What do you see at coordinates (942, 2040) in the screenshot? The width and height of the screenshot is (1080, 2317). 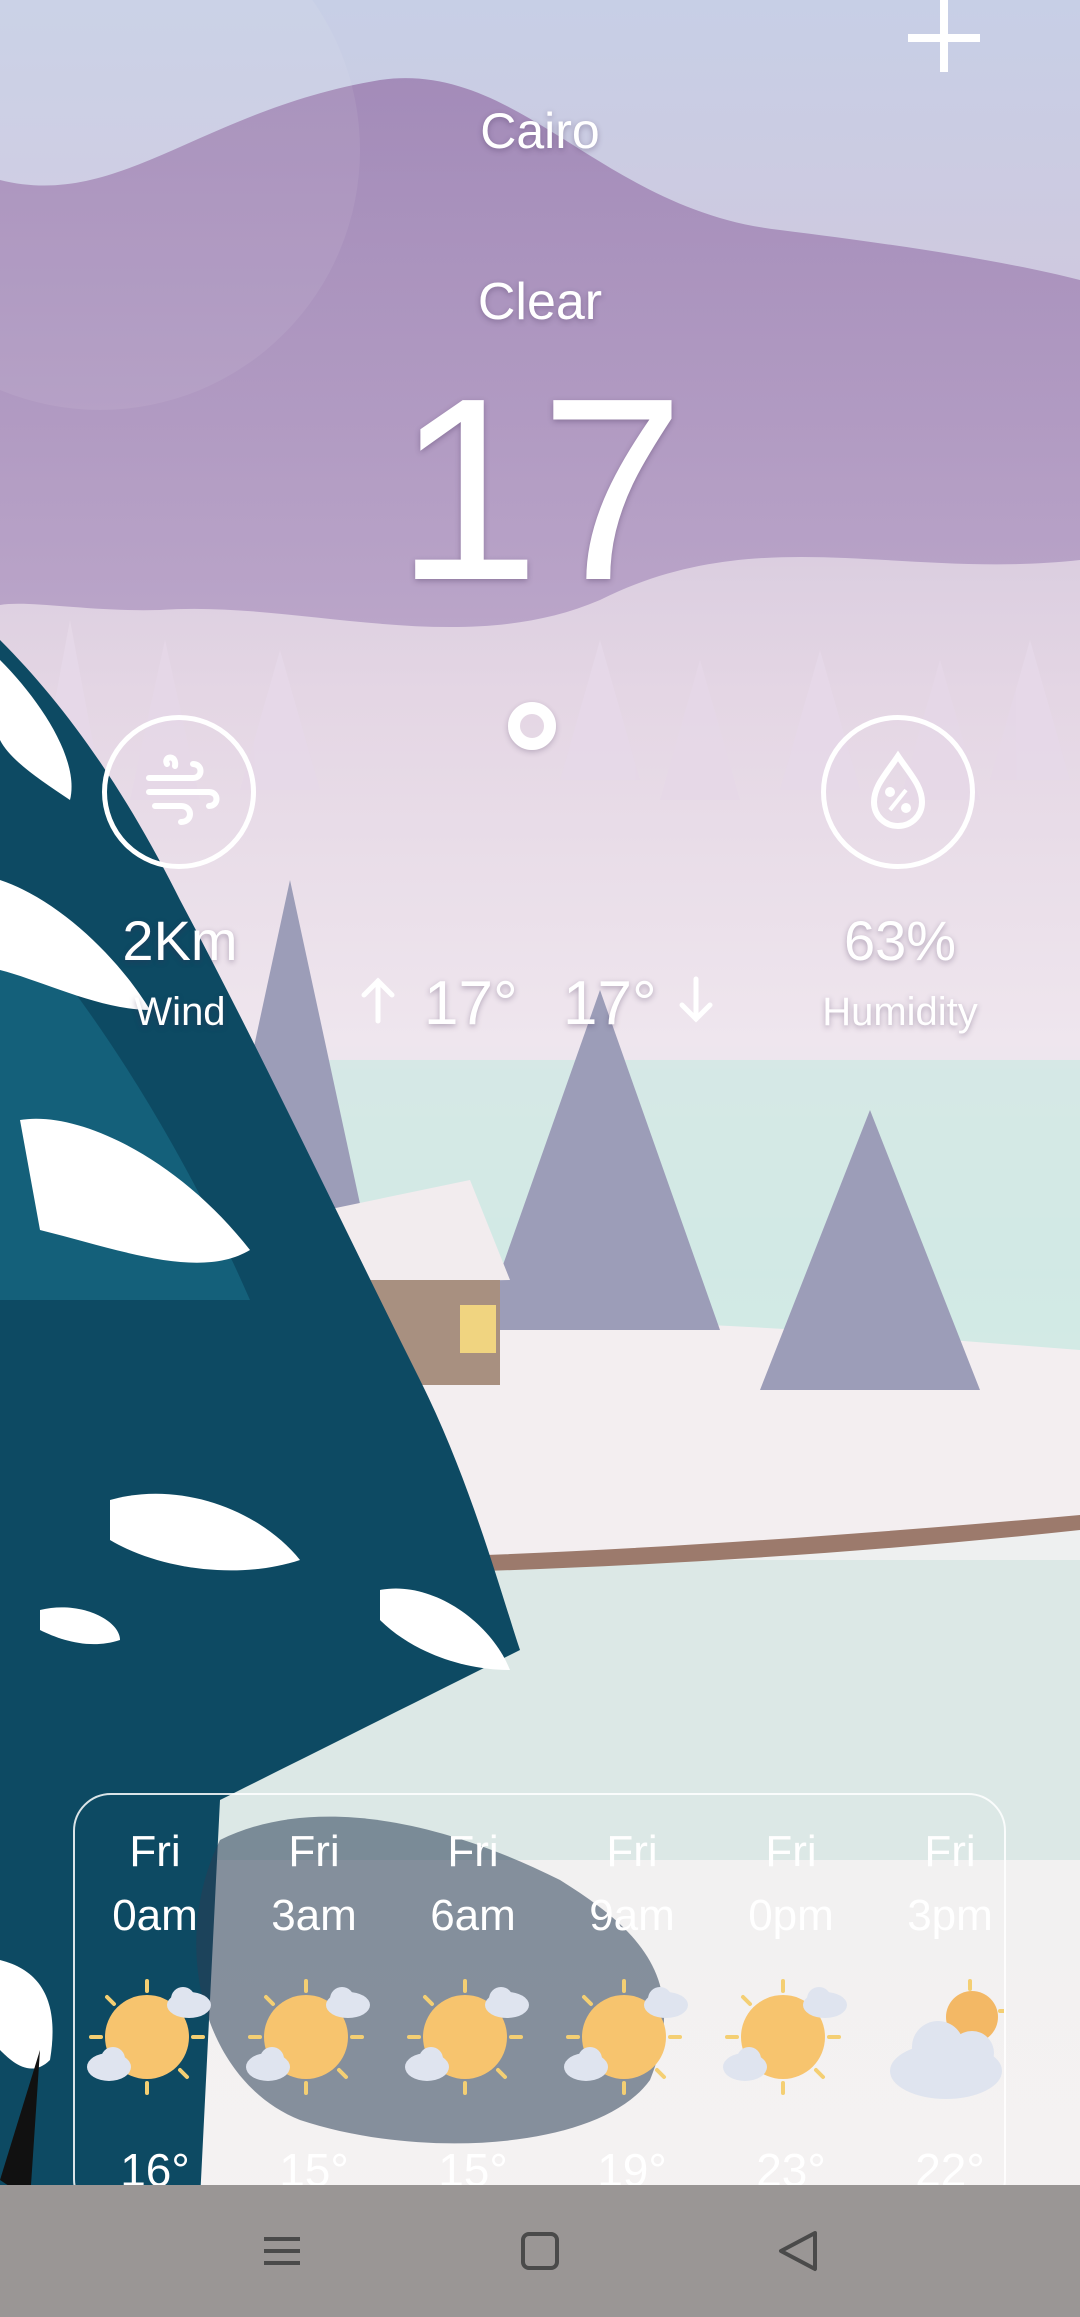 I see `cloudy-sun-icon` at bounding box center [942, 2040].